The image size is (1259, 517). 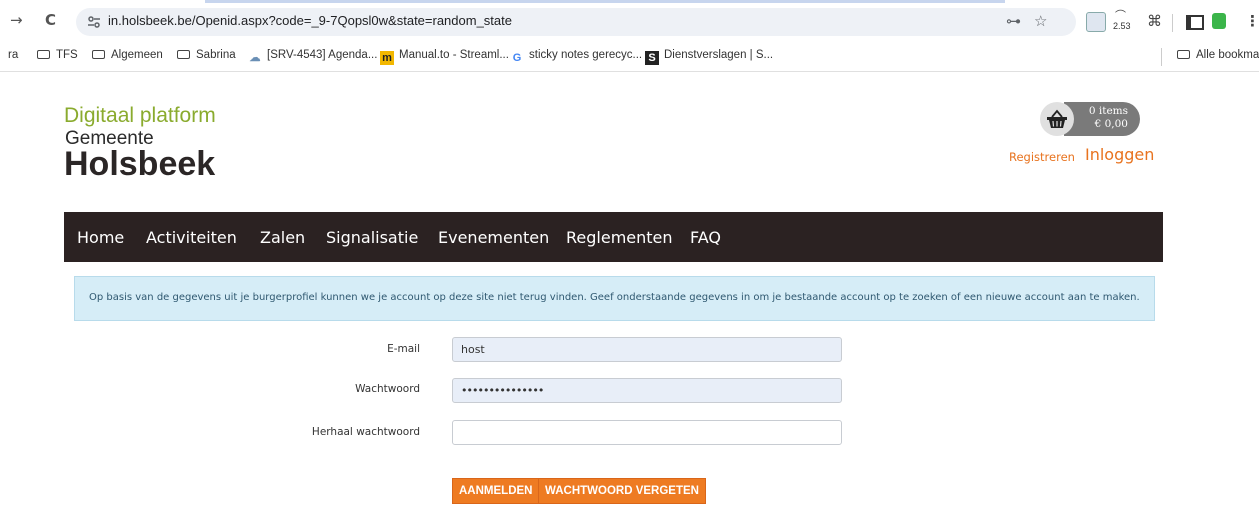 I want to click on login-link: Inloggen, so click(x=1119, y=154).